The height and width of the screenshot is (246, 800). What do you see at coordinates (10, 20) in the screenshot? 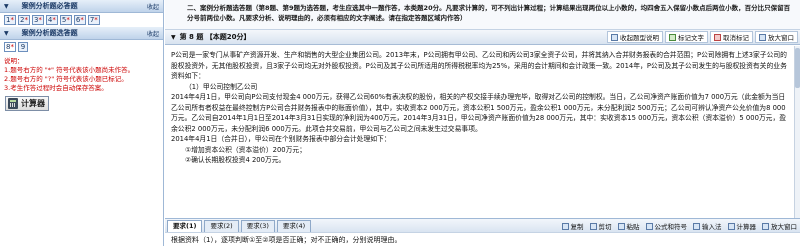
I see `question-number-1: 1*` at bounding box center [10, 20].